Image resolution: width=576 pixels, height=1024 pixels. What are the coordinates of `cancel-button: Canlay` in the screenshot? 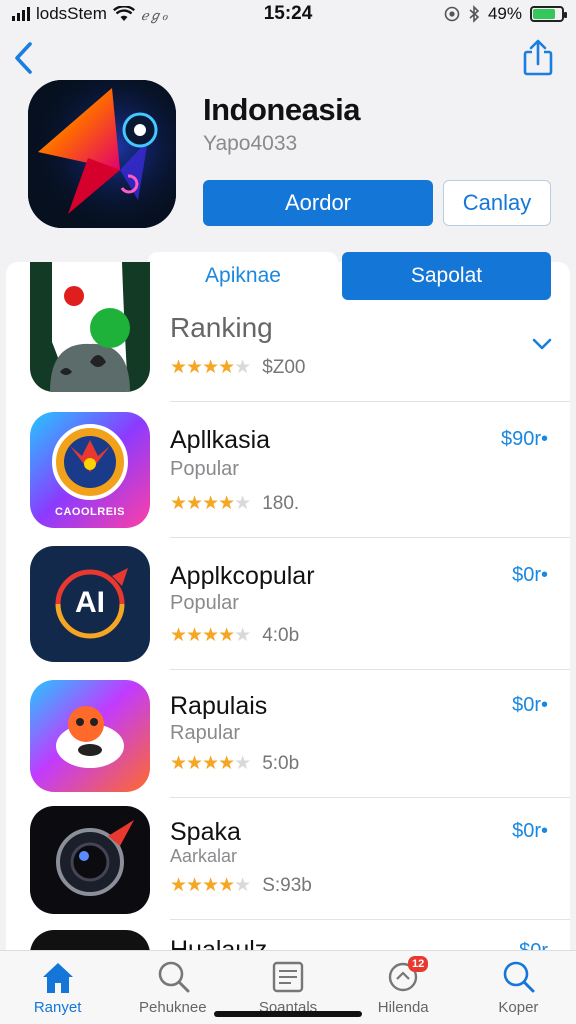 It's located at (497, 203).